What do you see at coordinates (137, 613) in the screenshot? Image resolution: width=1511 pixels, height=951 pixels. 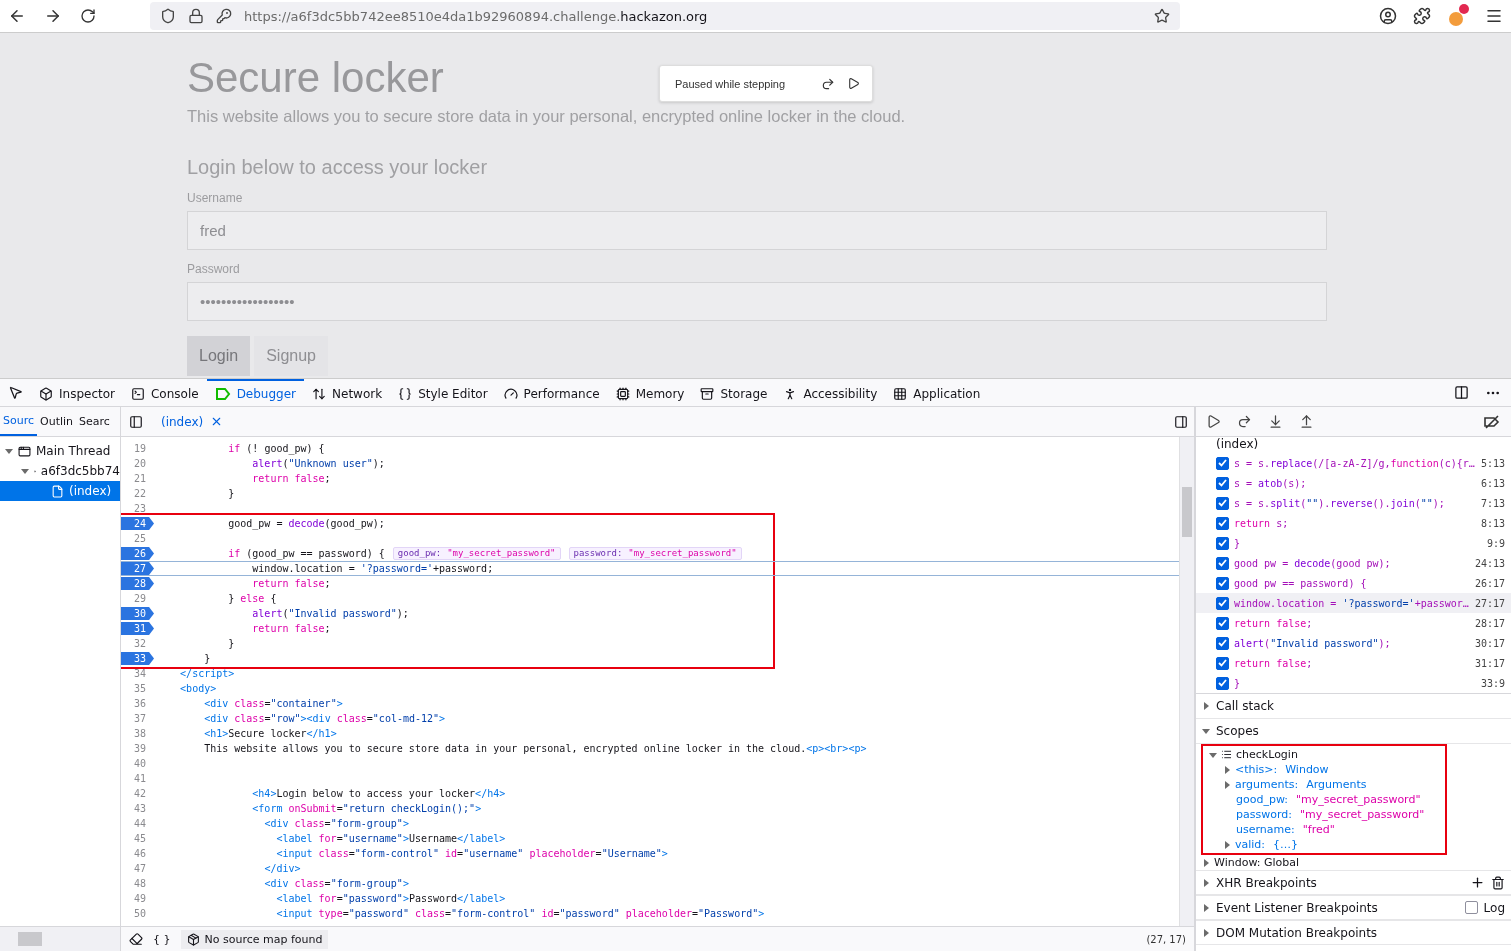 I see `breakpoint-marker: 30` at bounding box center [137, 613].